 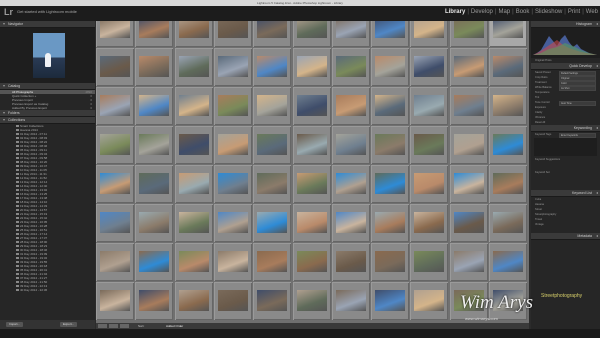 I want to click on collection-item: 40 Day 2014 - 22:36, so click(x=47, y=290).